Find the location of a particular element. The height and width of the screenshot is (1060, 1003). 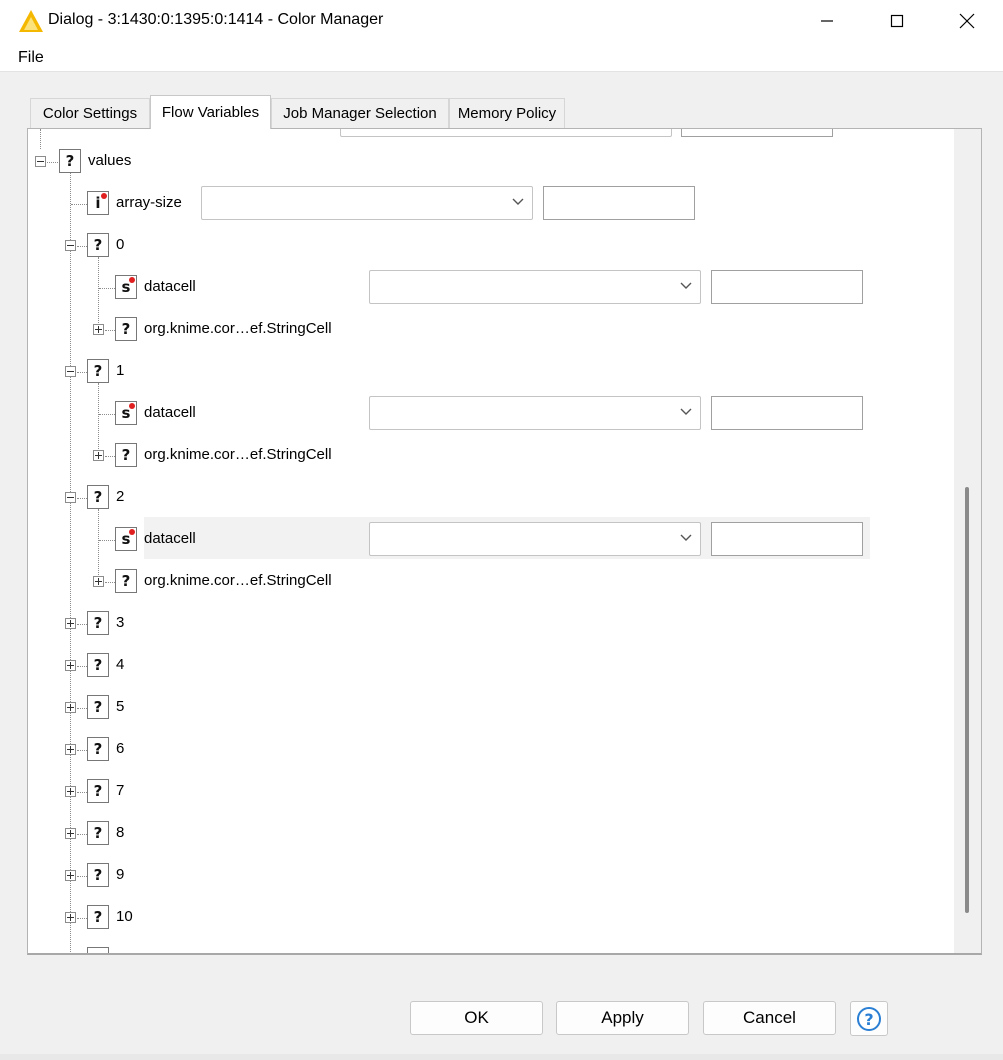

partial-value-field is located at coordinates (757, 133).